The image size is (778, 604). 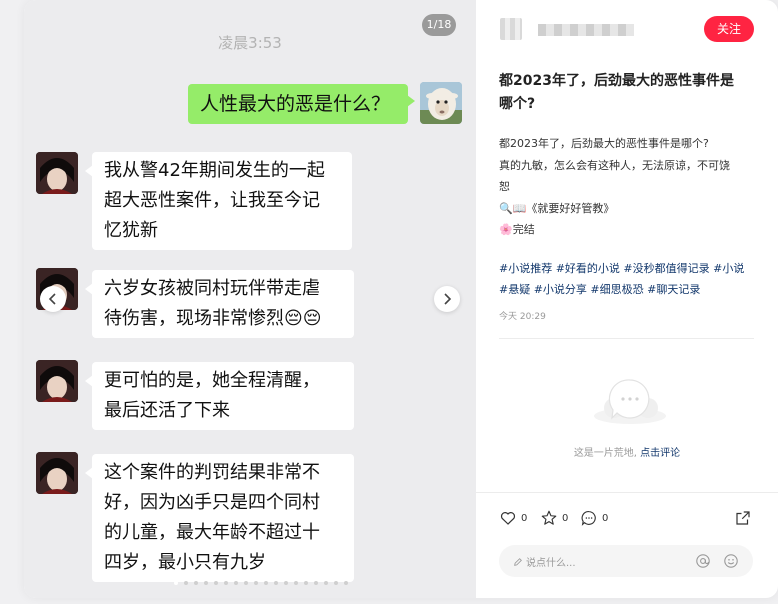 I want to click on comment-count: 0, so click(x=605, y=518).